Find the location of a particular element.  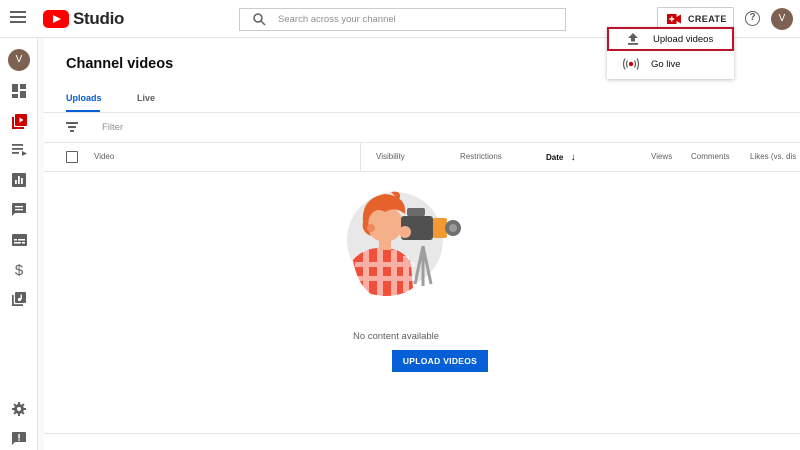

column-date: Date ↓ is located at coordinates (561, 157).